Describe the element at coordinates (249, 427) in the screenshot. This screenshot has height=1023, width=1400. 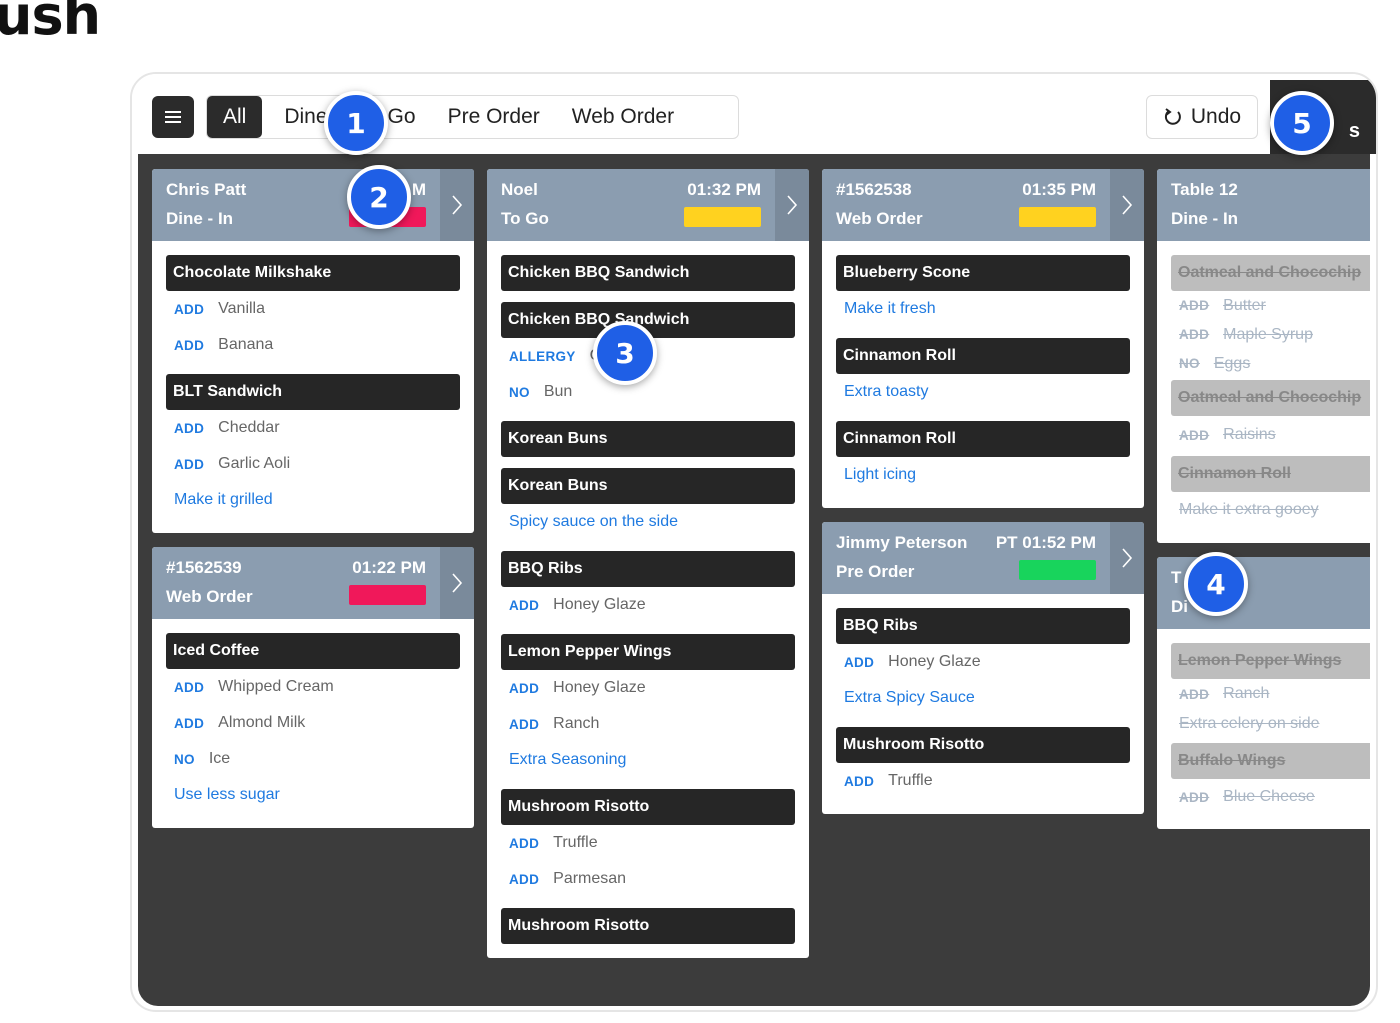
I see `modifier-value: Cheddar` at that location.